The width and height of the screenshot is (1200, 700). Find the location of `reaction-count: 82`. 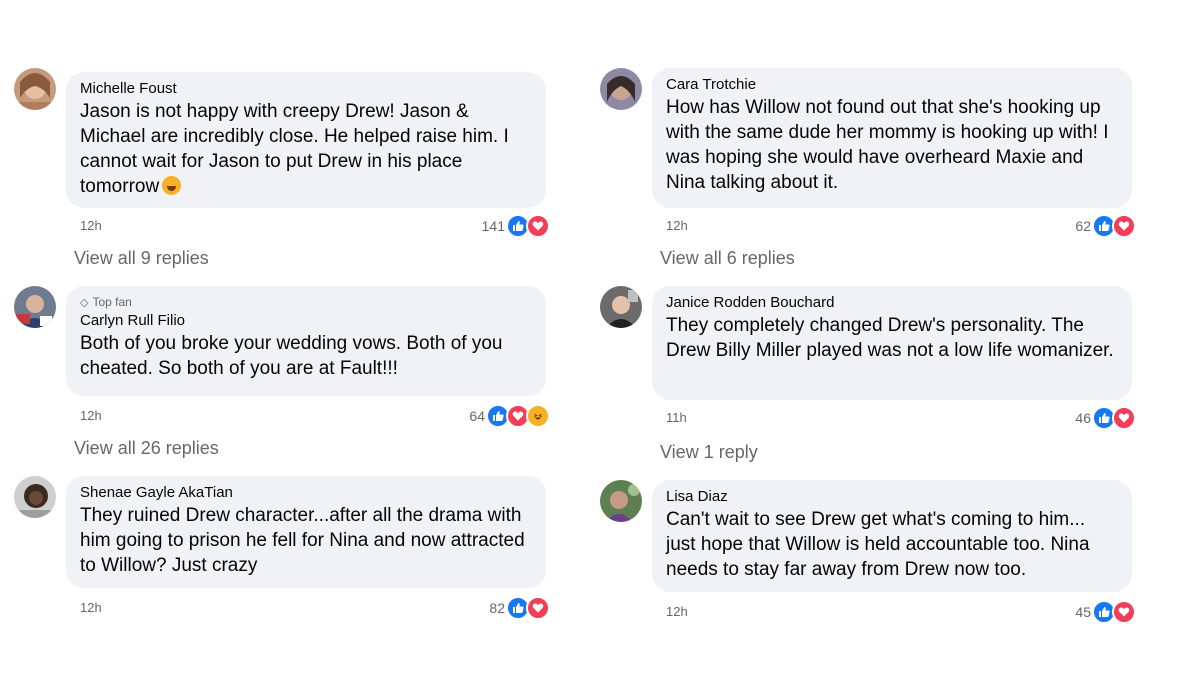

reaction-count: 82 is located at coordinates (497, 608).